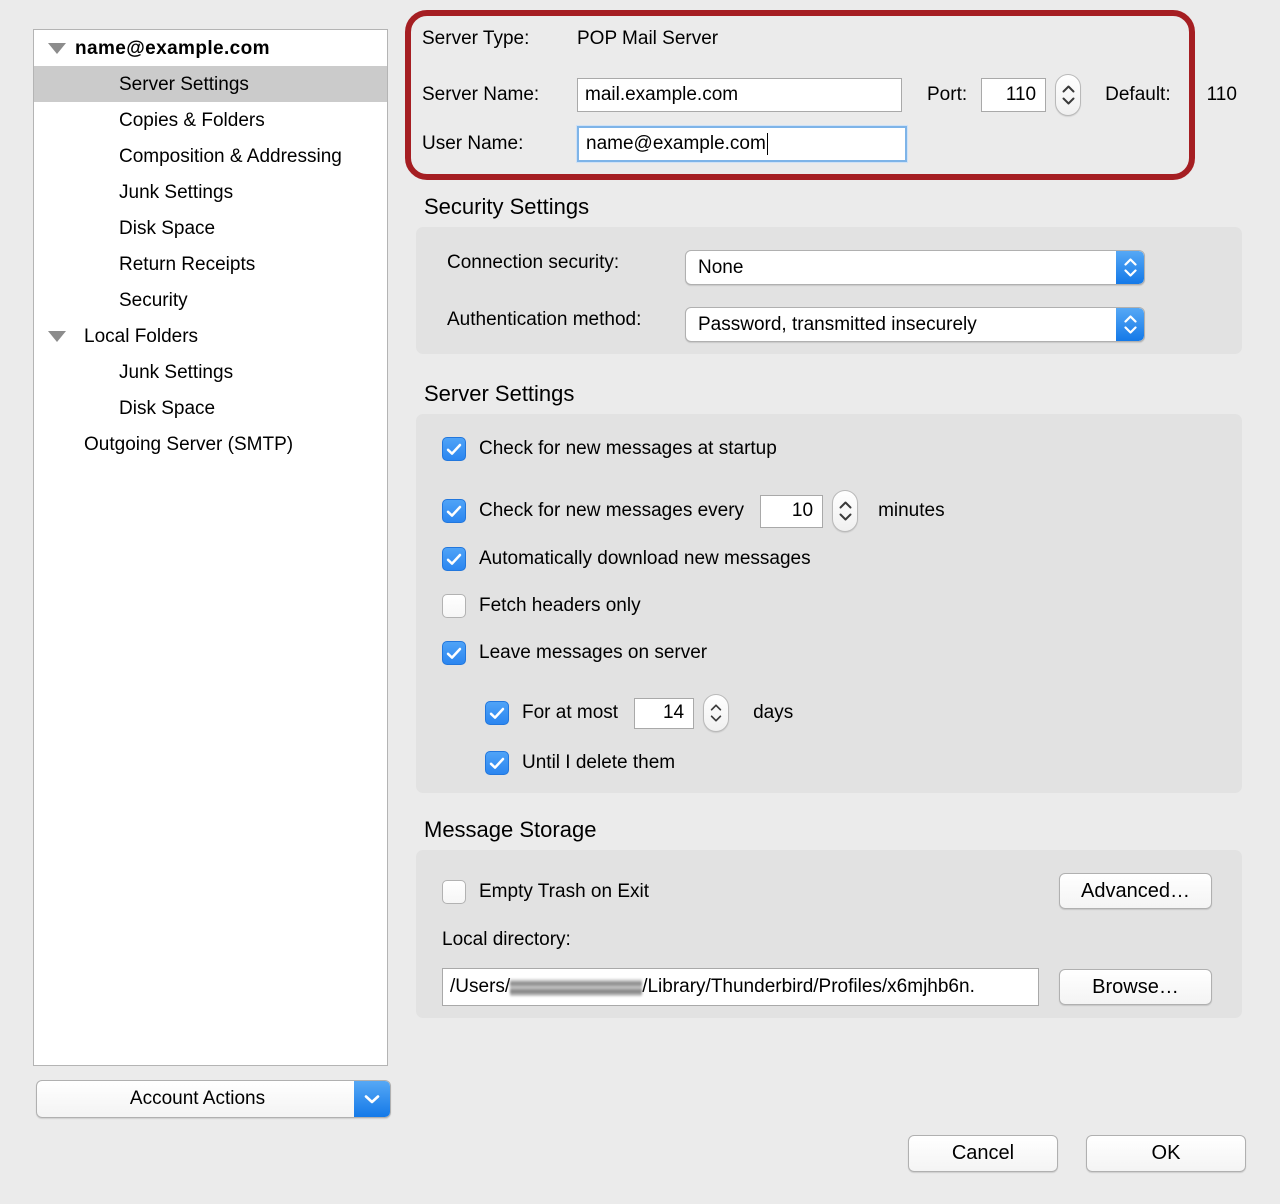 The width and height of the screenshot is (1280, 1204). What do you see at coordinates (544, 319) in the screenshot?
I see `authentication-method-label: Authentication method:` at bounding box center [544, 319].